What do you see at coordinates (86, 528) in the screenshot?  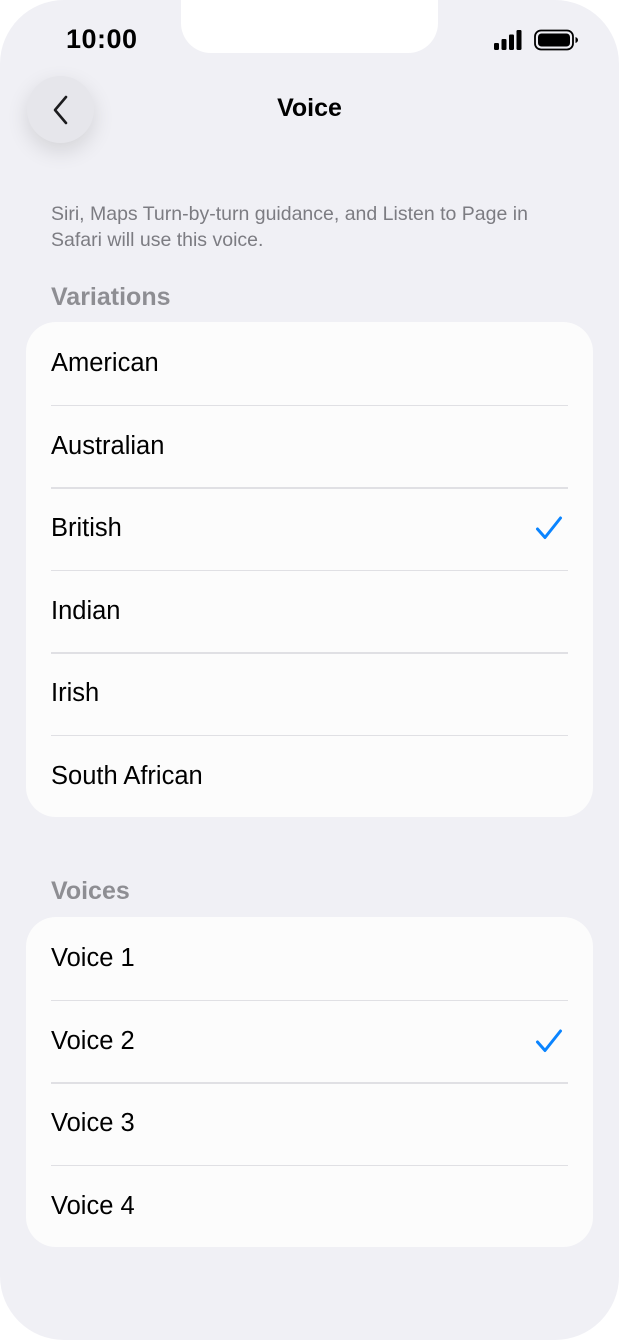 I see `variation-option-label: British` at bounding box center [86, 528].